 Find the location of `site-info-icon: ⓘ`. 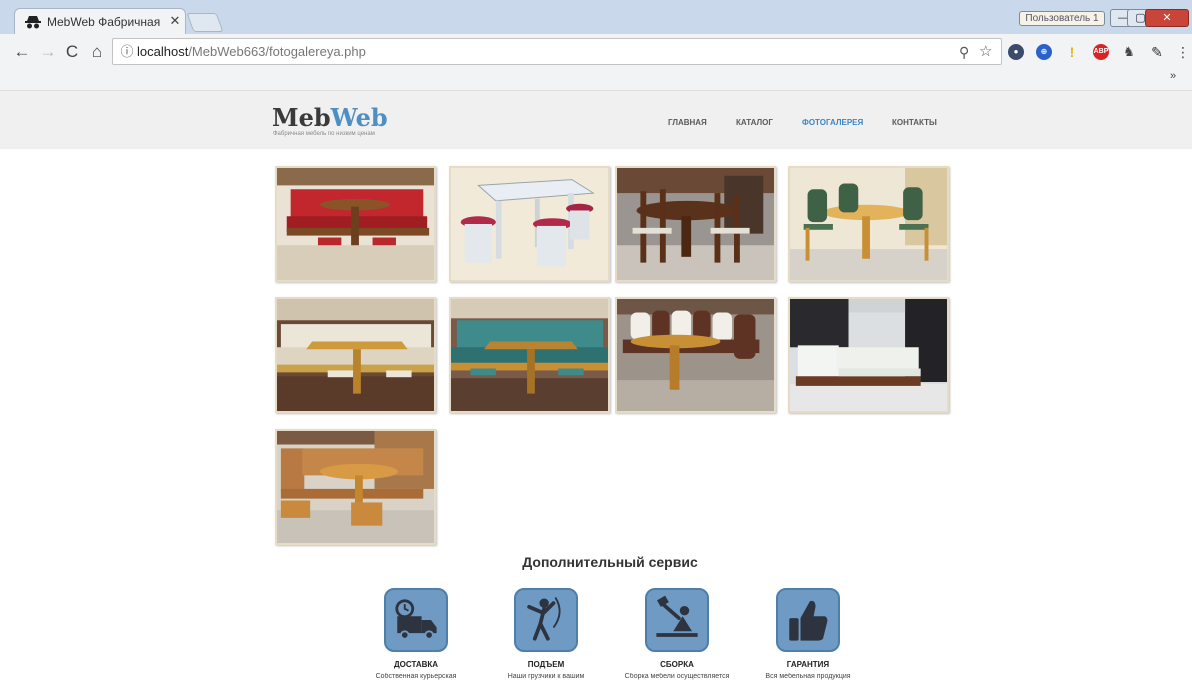

site-info-icon: ⓘ is located at coordinates (127, 52).